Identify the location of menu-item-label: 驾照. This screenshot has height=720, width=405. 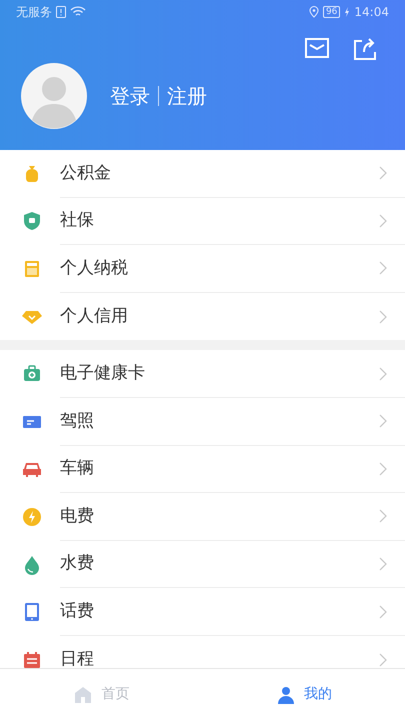
(77, 421).